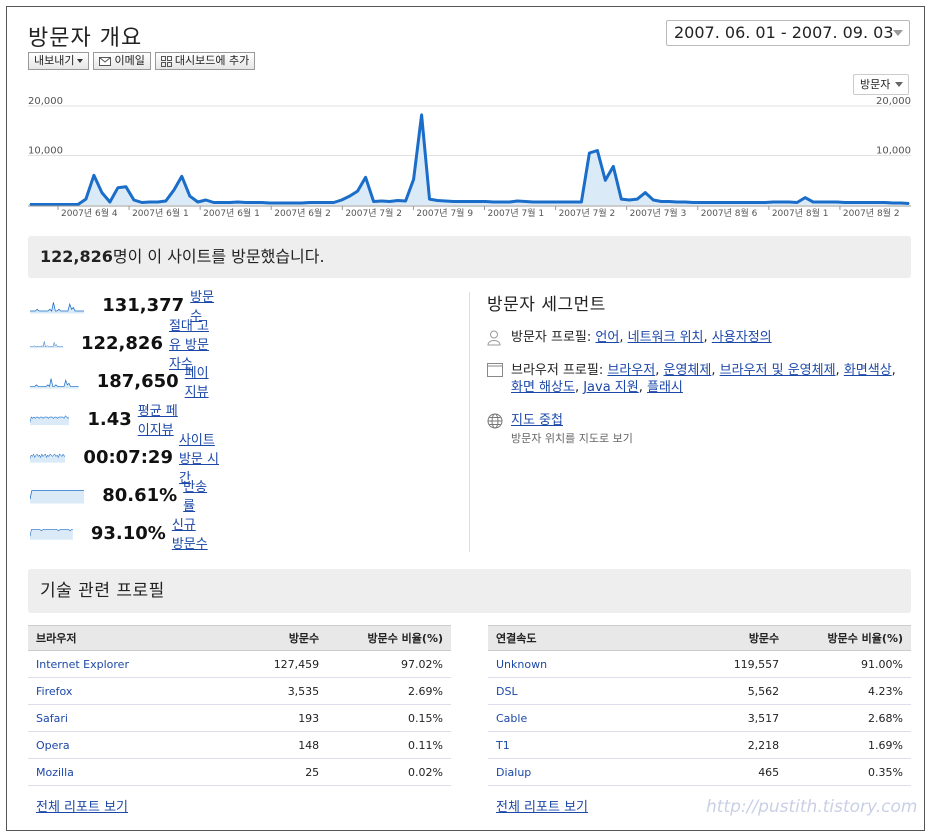 The width and height of the screenshot is (933, 839). What do you see at coordinates (551, 337) in the screenshot?
I see `visitor-profile-label: 방문자 프로필:` at bounding box center [551, 337].